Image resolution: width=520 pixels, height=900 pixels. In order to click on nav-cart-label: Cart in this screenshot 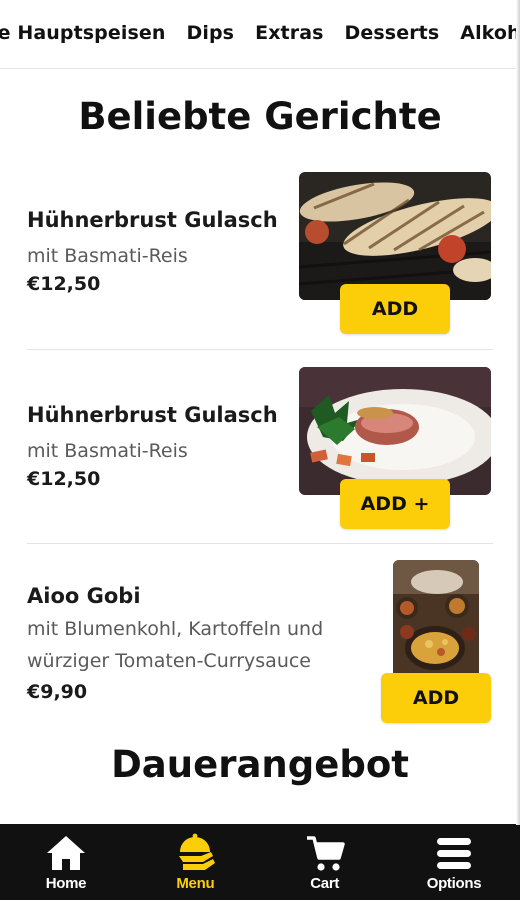, I will do `click(325, 883)`.